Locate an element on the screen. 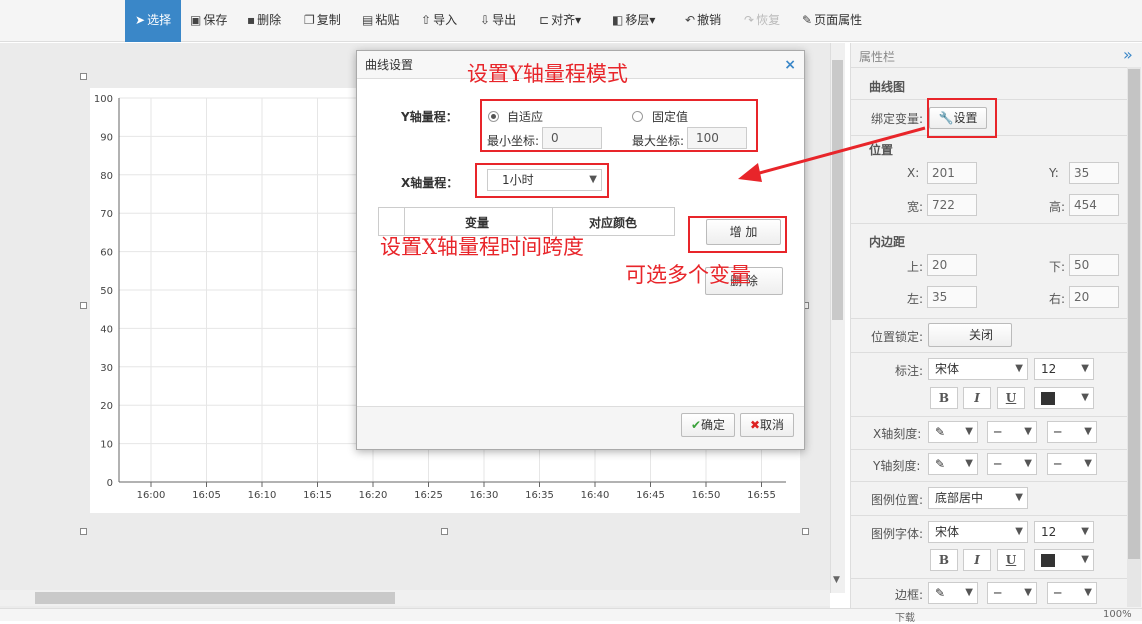 This screenshot has height=624, width=1142. y-tick-line-width-select: ─ ▼ is located at coordinates (1012, 464).